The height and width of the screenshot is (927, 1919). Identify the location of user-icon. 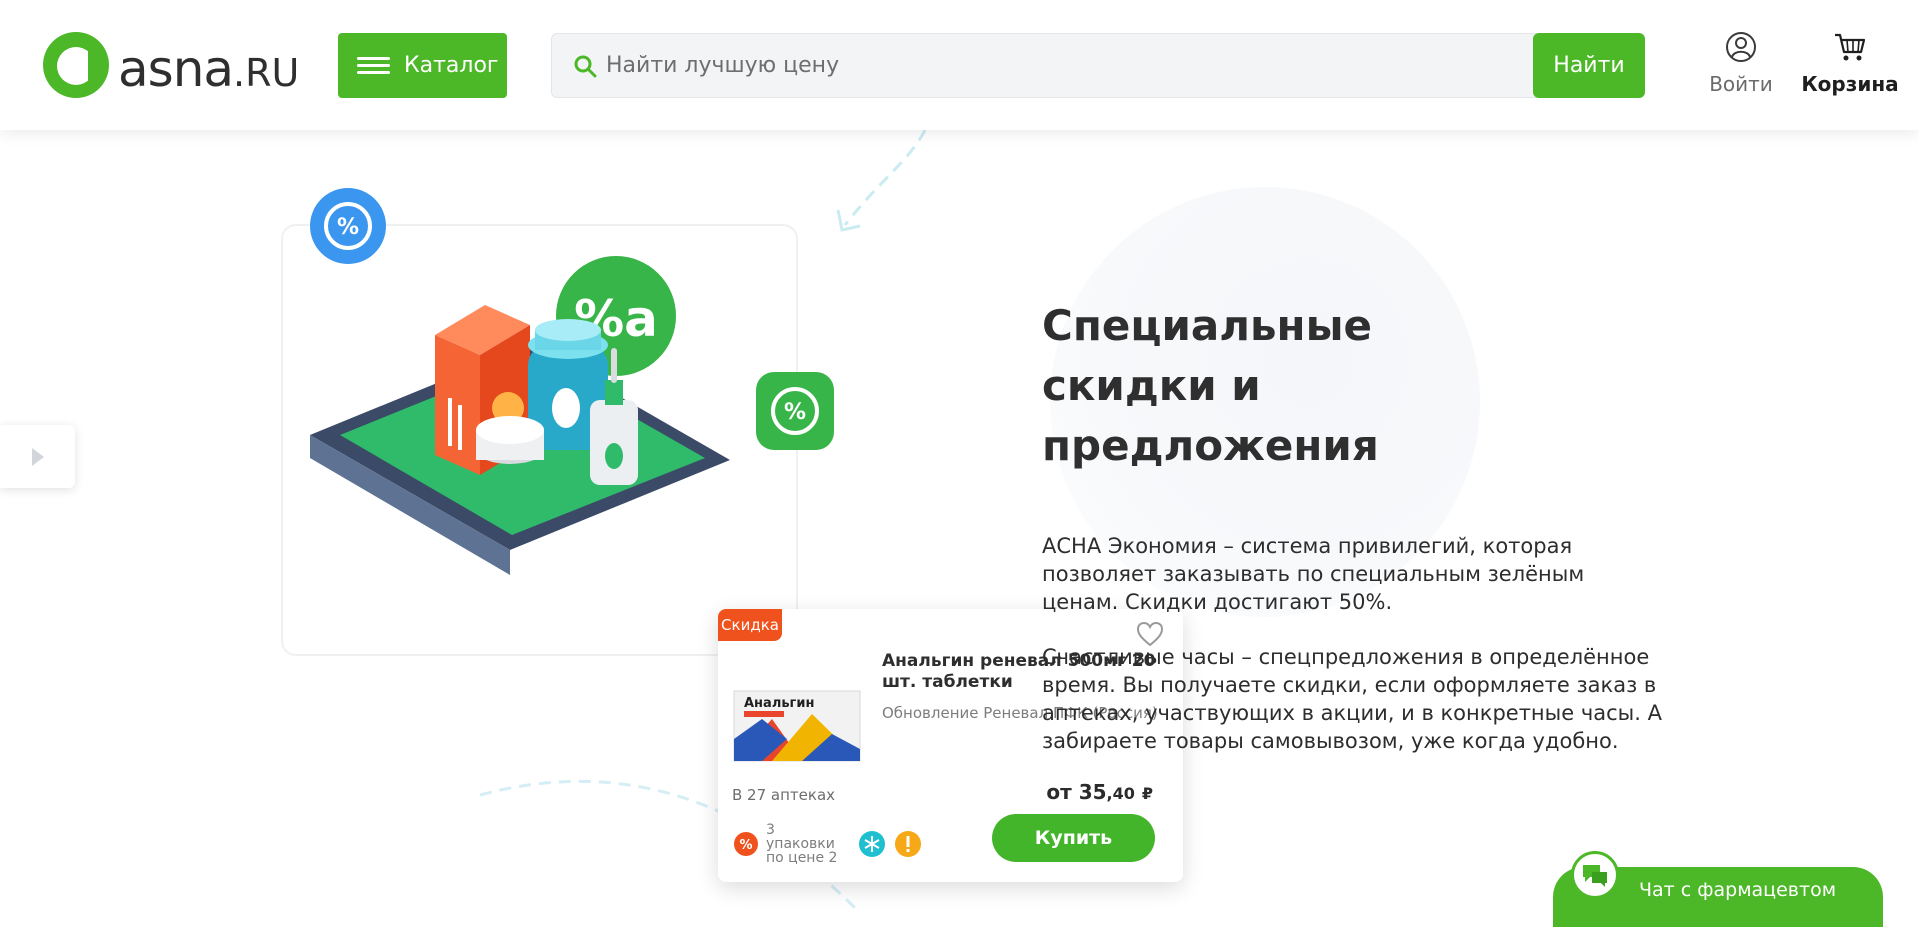
(1741, 47).